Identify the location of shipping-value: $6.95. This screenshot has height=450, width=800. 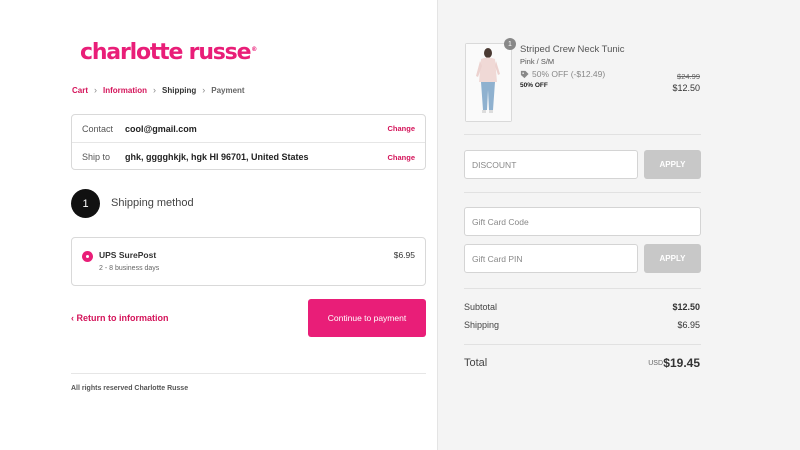
(688, 325).